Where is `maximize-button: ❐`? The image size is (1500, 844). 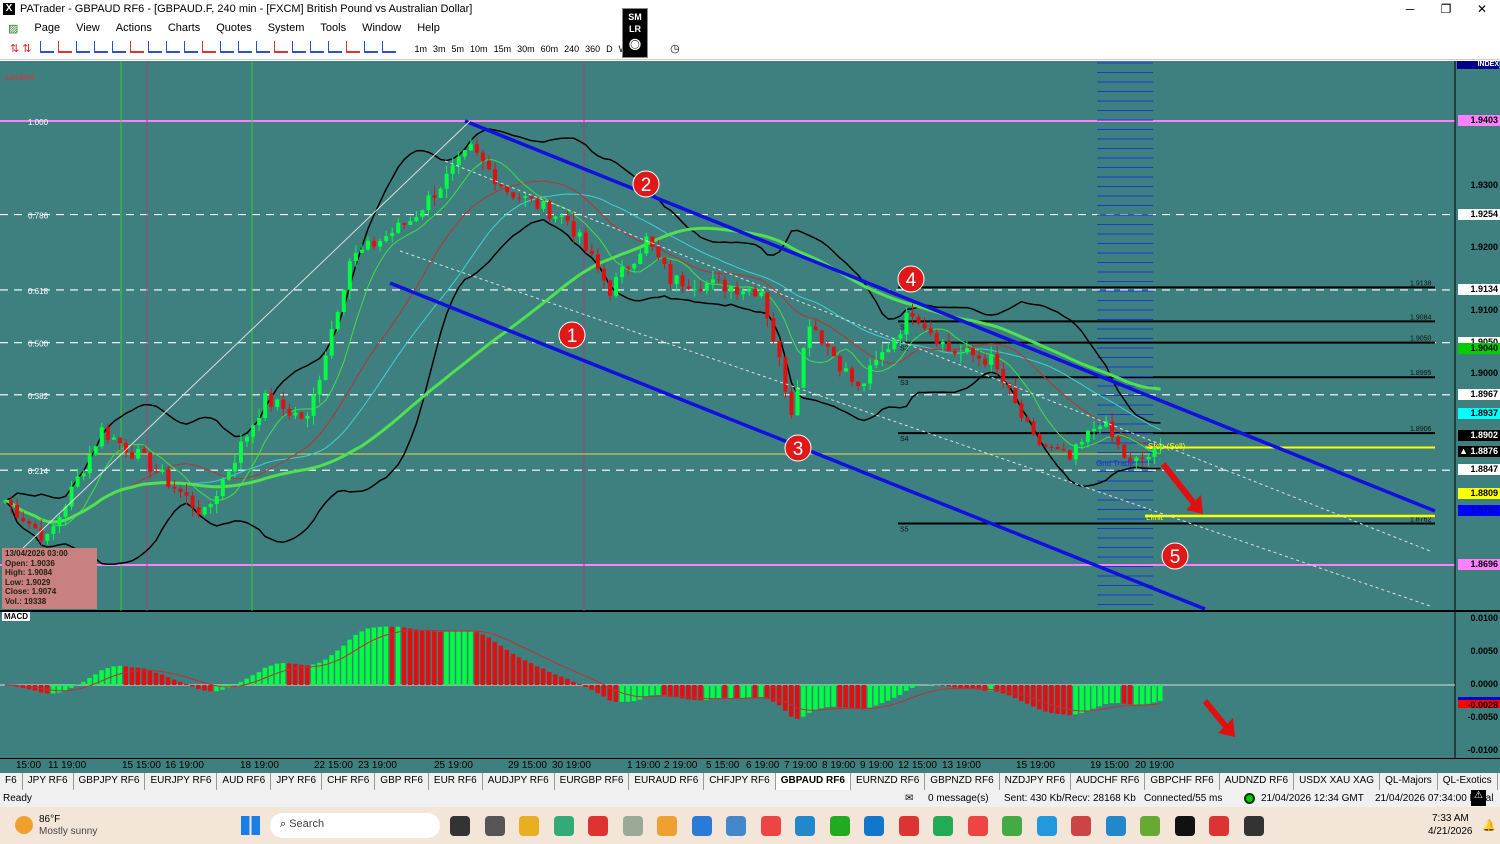
maximize-button: ❐ is located at coordinates (1446, 9).